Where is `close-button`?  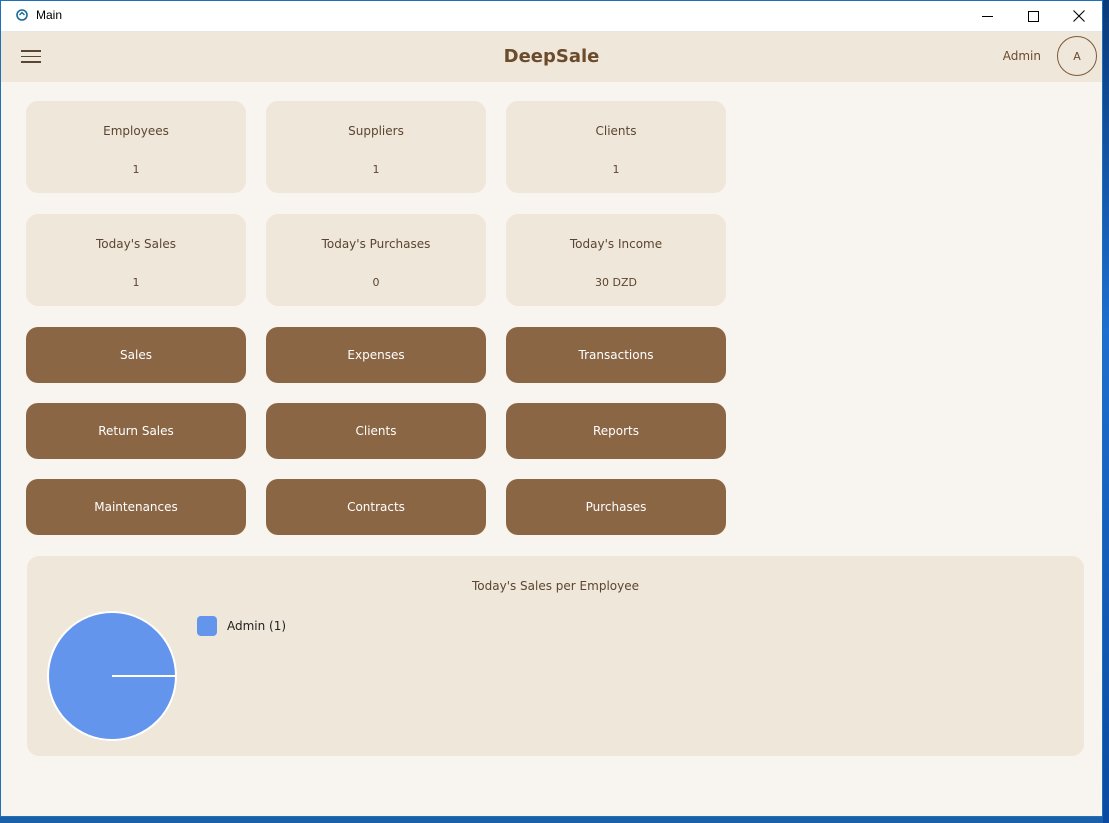
close-button is located at coordinates (1079, 16).